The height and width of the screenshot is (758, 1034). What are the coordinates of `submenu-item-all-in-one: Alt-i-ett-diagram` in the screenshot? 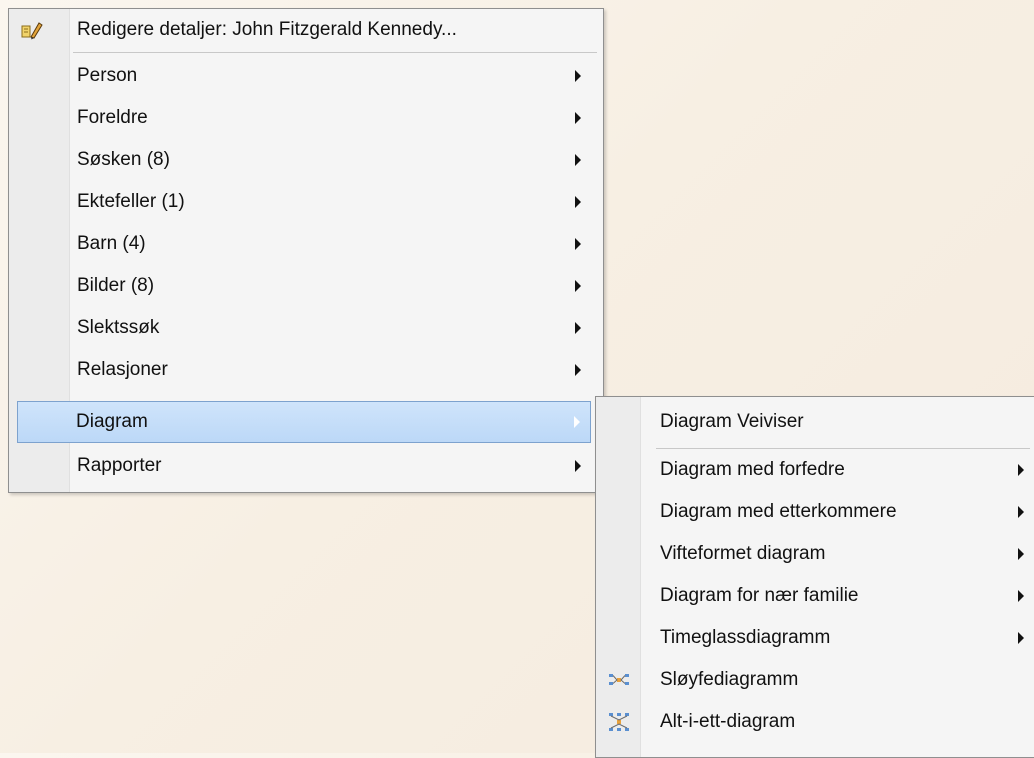 It's located at (816, 722).